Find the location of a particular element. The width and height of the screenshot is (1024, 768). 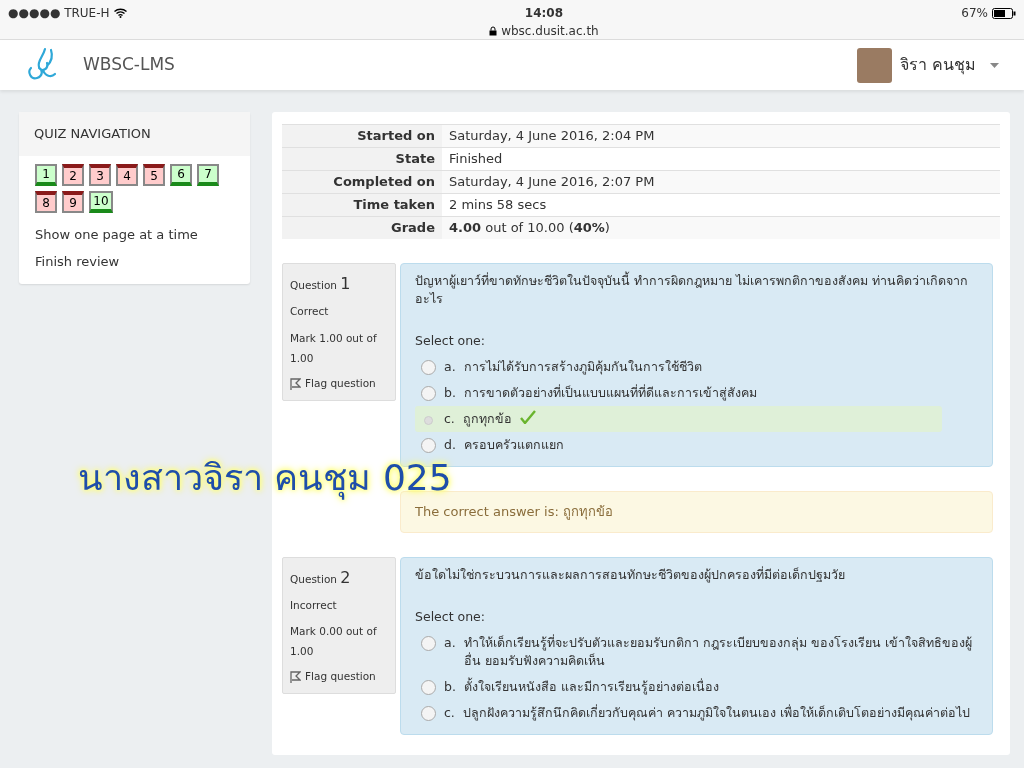

user-avatar is located at coordinates (874, 65).